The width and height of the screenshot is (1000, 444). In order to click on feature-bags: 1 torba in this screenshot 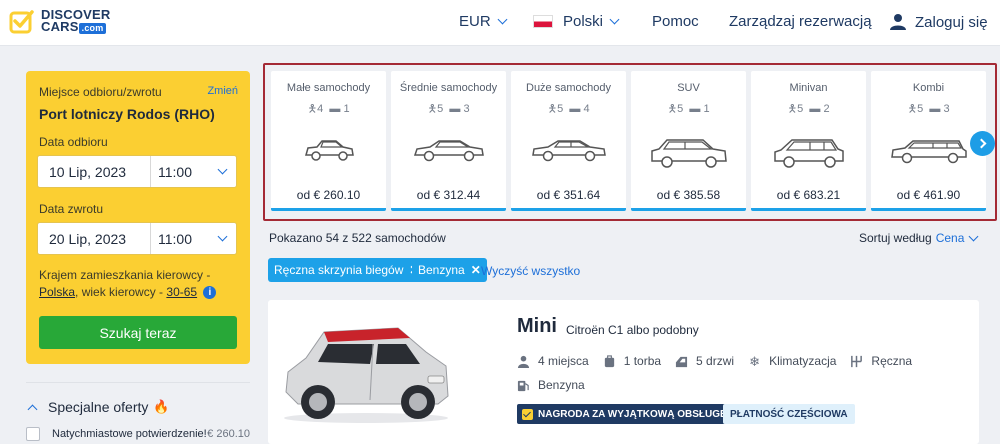, I will do `click(632, 361)`.